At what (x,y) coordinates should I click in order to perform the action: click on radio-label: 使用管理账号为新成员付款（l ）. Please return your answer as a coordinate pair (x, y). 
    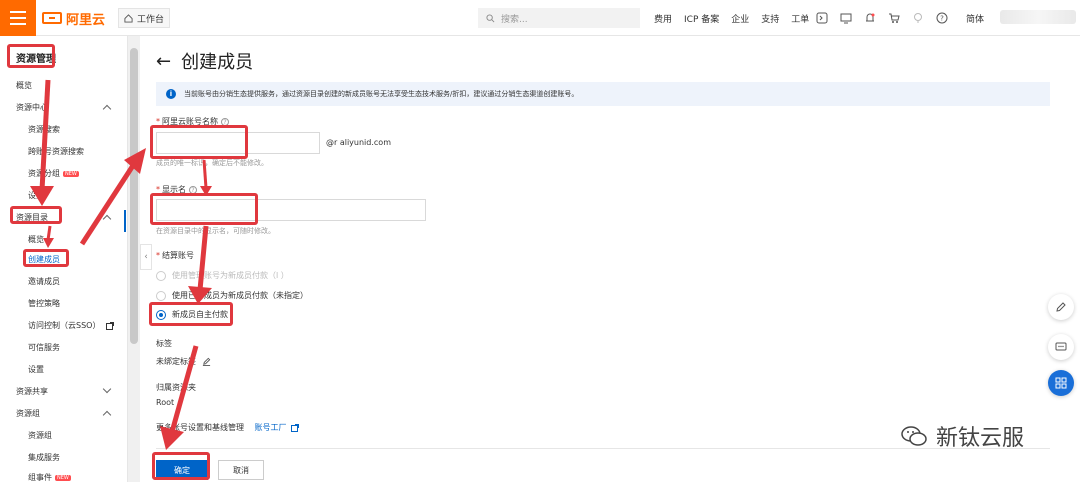
    Looking at the image, I should click on (230, 275).